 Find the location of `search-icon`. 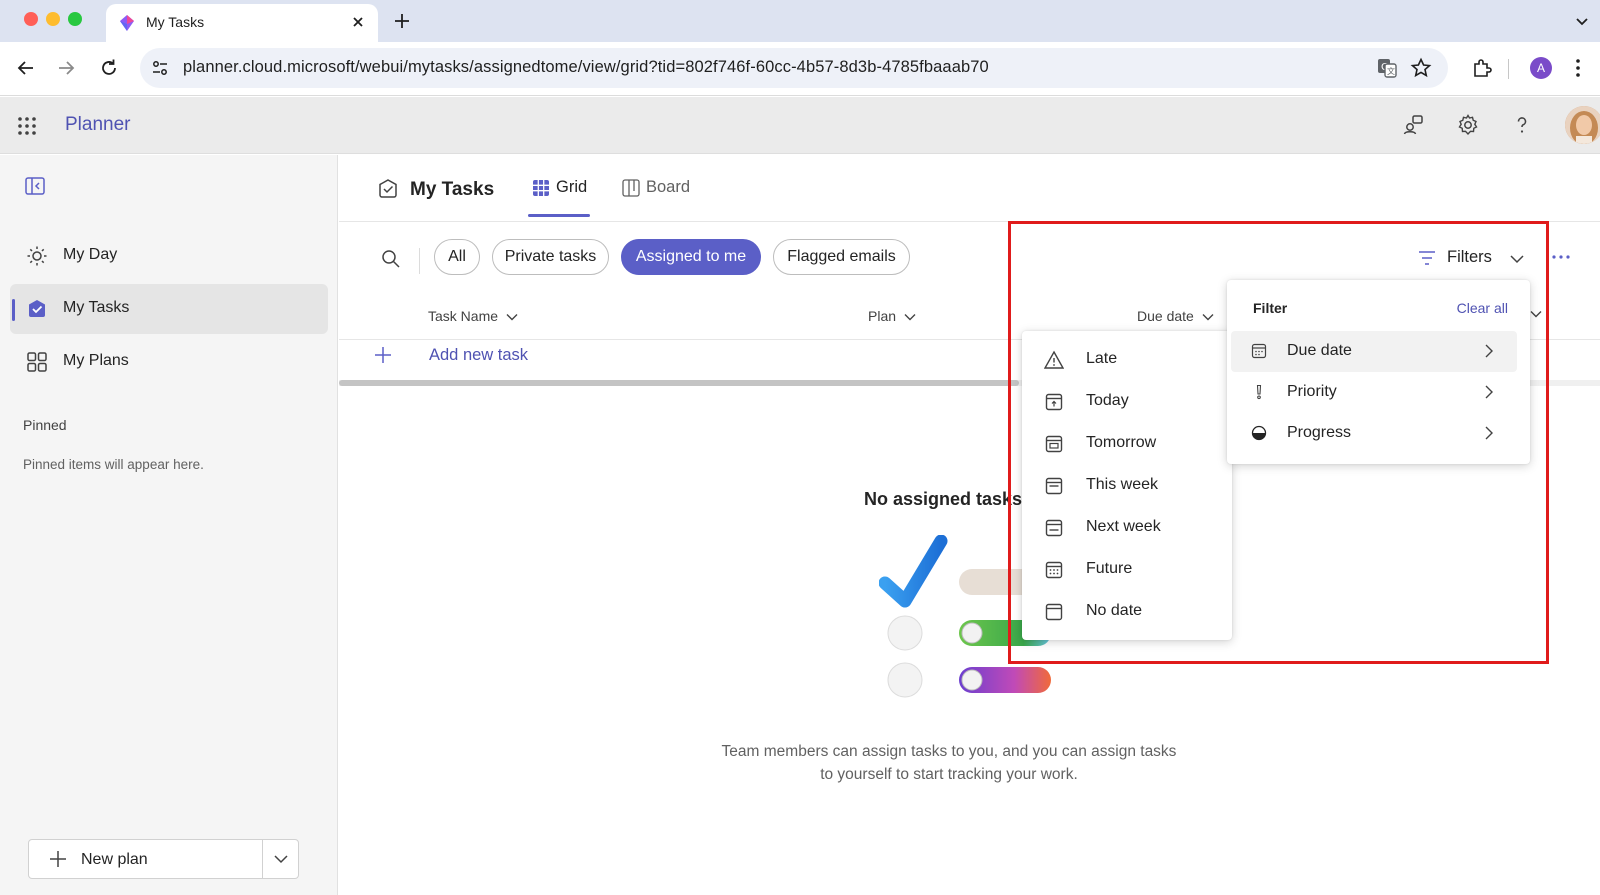

search-icon is located at coordinates (391, 259).